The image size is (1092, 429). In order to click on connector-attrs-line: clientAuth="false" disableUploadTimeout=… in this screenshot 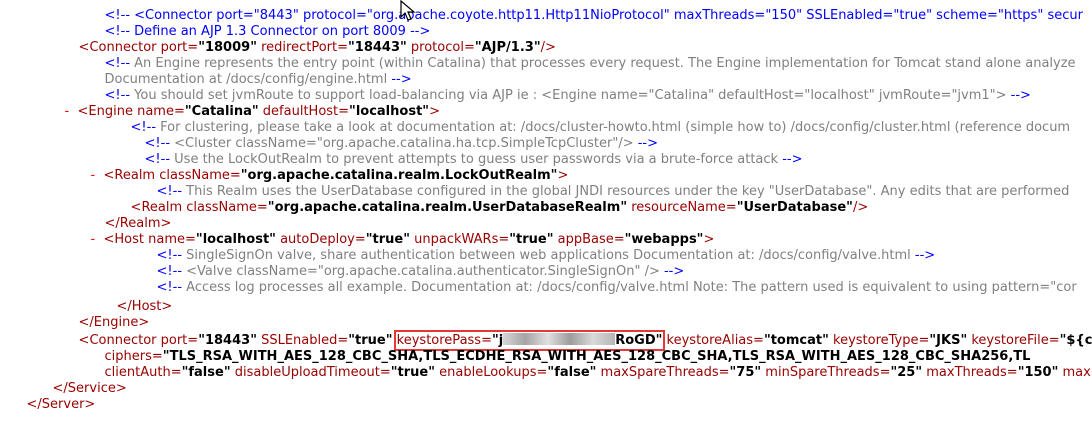, I will do `click(598, 372)`.